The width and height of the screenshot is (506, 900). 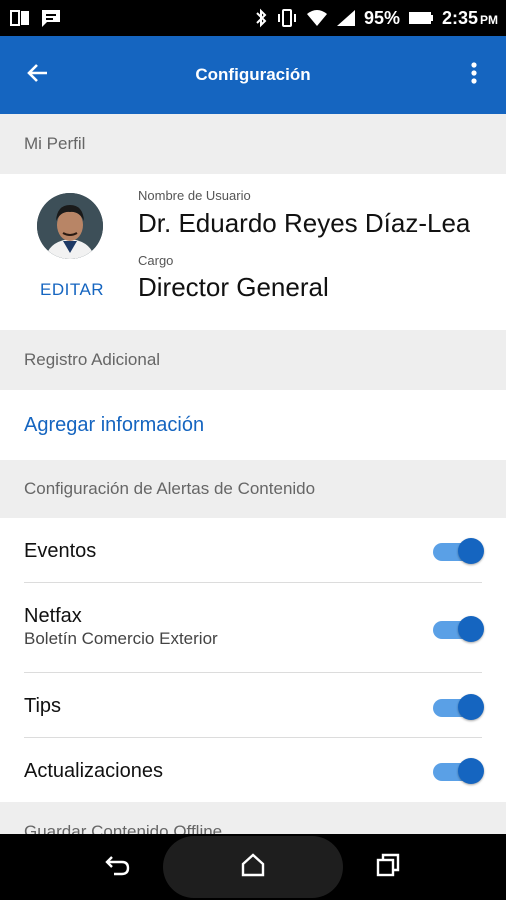 I want to click on alert-title: Eventos, so click(x=60, y=551).